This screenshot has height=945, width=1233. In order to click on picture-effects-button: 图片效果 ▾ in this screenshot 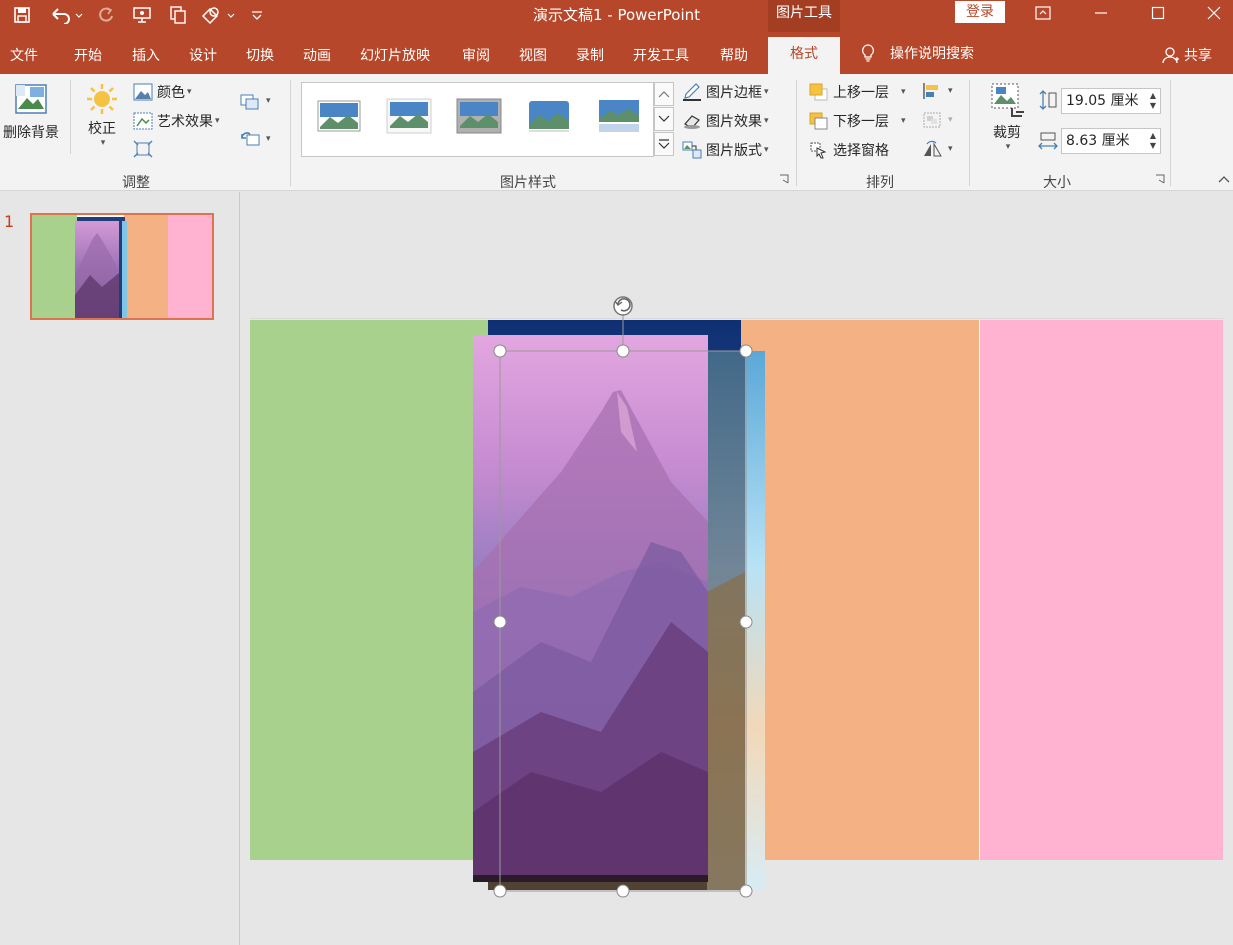, I will do `click(725, 121)`.